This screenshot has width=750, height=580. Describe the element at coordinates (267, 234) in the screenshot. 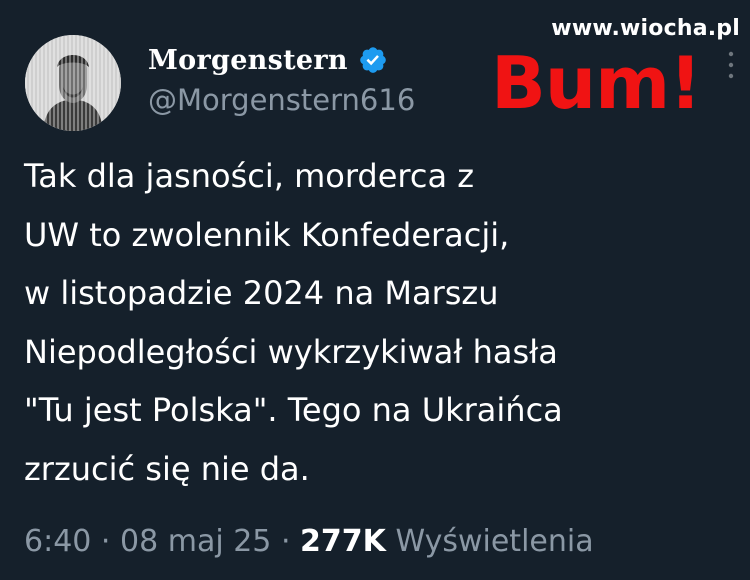

I see `tweet-text-line: UW to zwolennik Konfederacji,` at that location.